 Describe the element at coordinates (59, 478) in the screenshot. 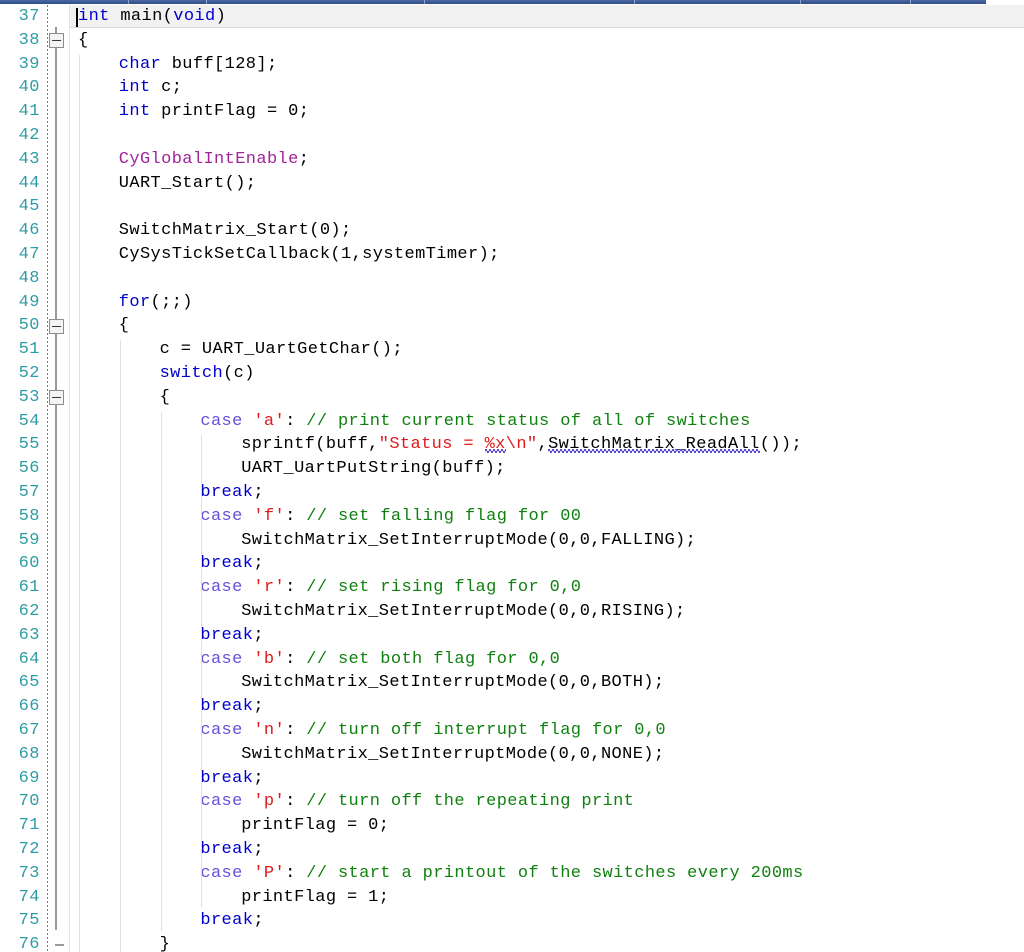

I see `code-folding-column` at that location.